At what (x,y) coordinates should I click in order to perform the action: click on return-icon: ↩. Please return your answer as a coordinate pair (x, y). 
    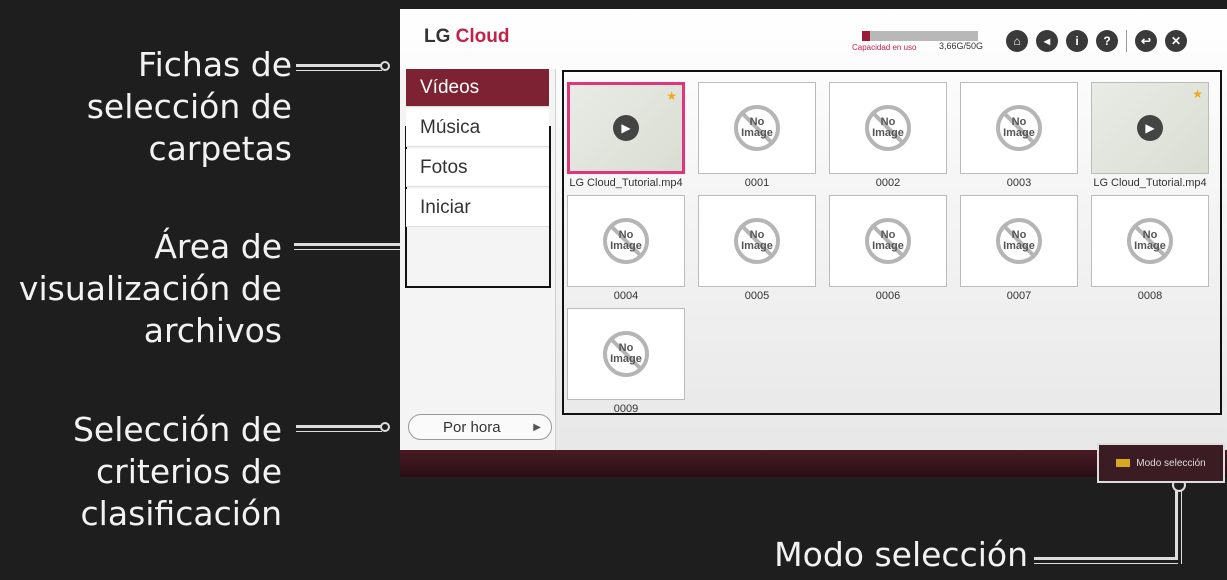
    Looking at the image, I should click on (1146, 41).